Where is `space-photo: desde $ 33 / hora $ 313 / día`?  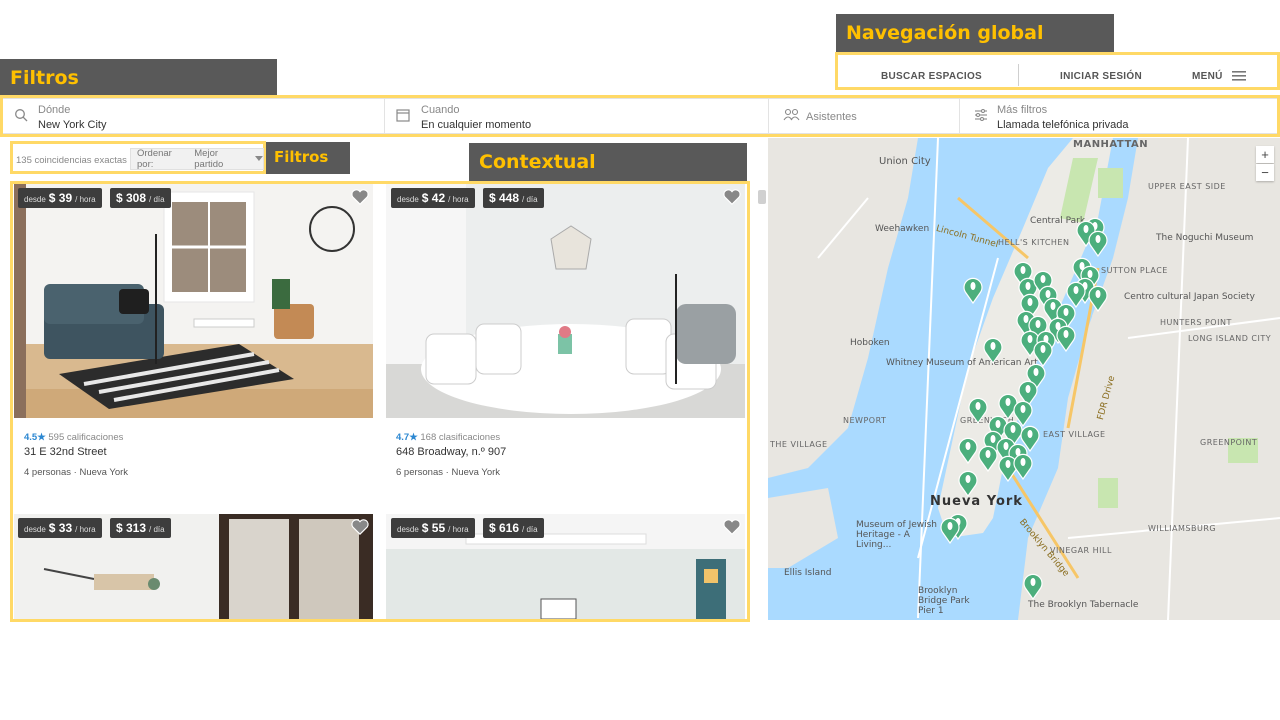 space-photo: desde $ 33 / hora $ 313 / día is located at coordinates (193, 566).